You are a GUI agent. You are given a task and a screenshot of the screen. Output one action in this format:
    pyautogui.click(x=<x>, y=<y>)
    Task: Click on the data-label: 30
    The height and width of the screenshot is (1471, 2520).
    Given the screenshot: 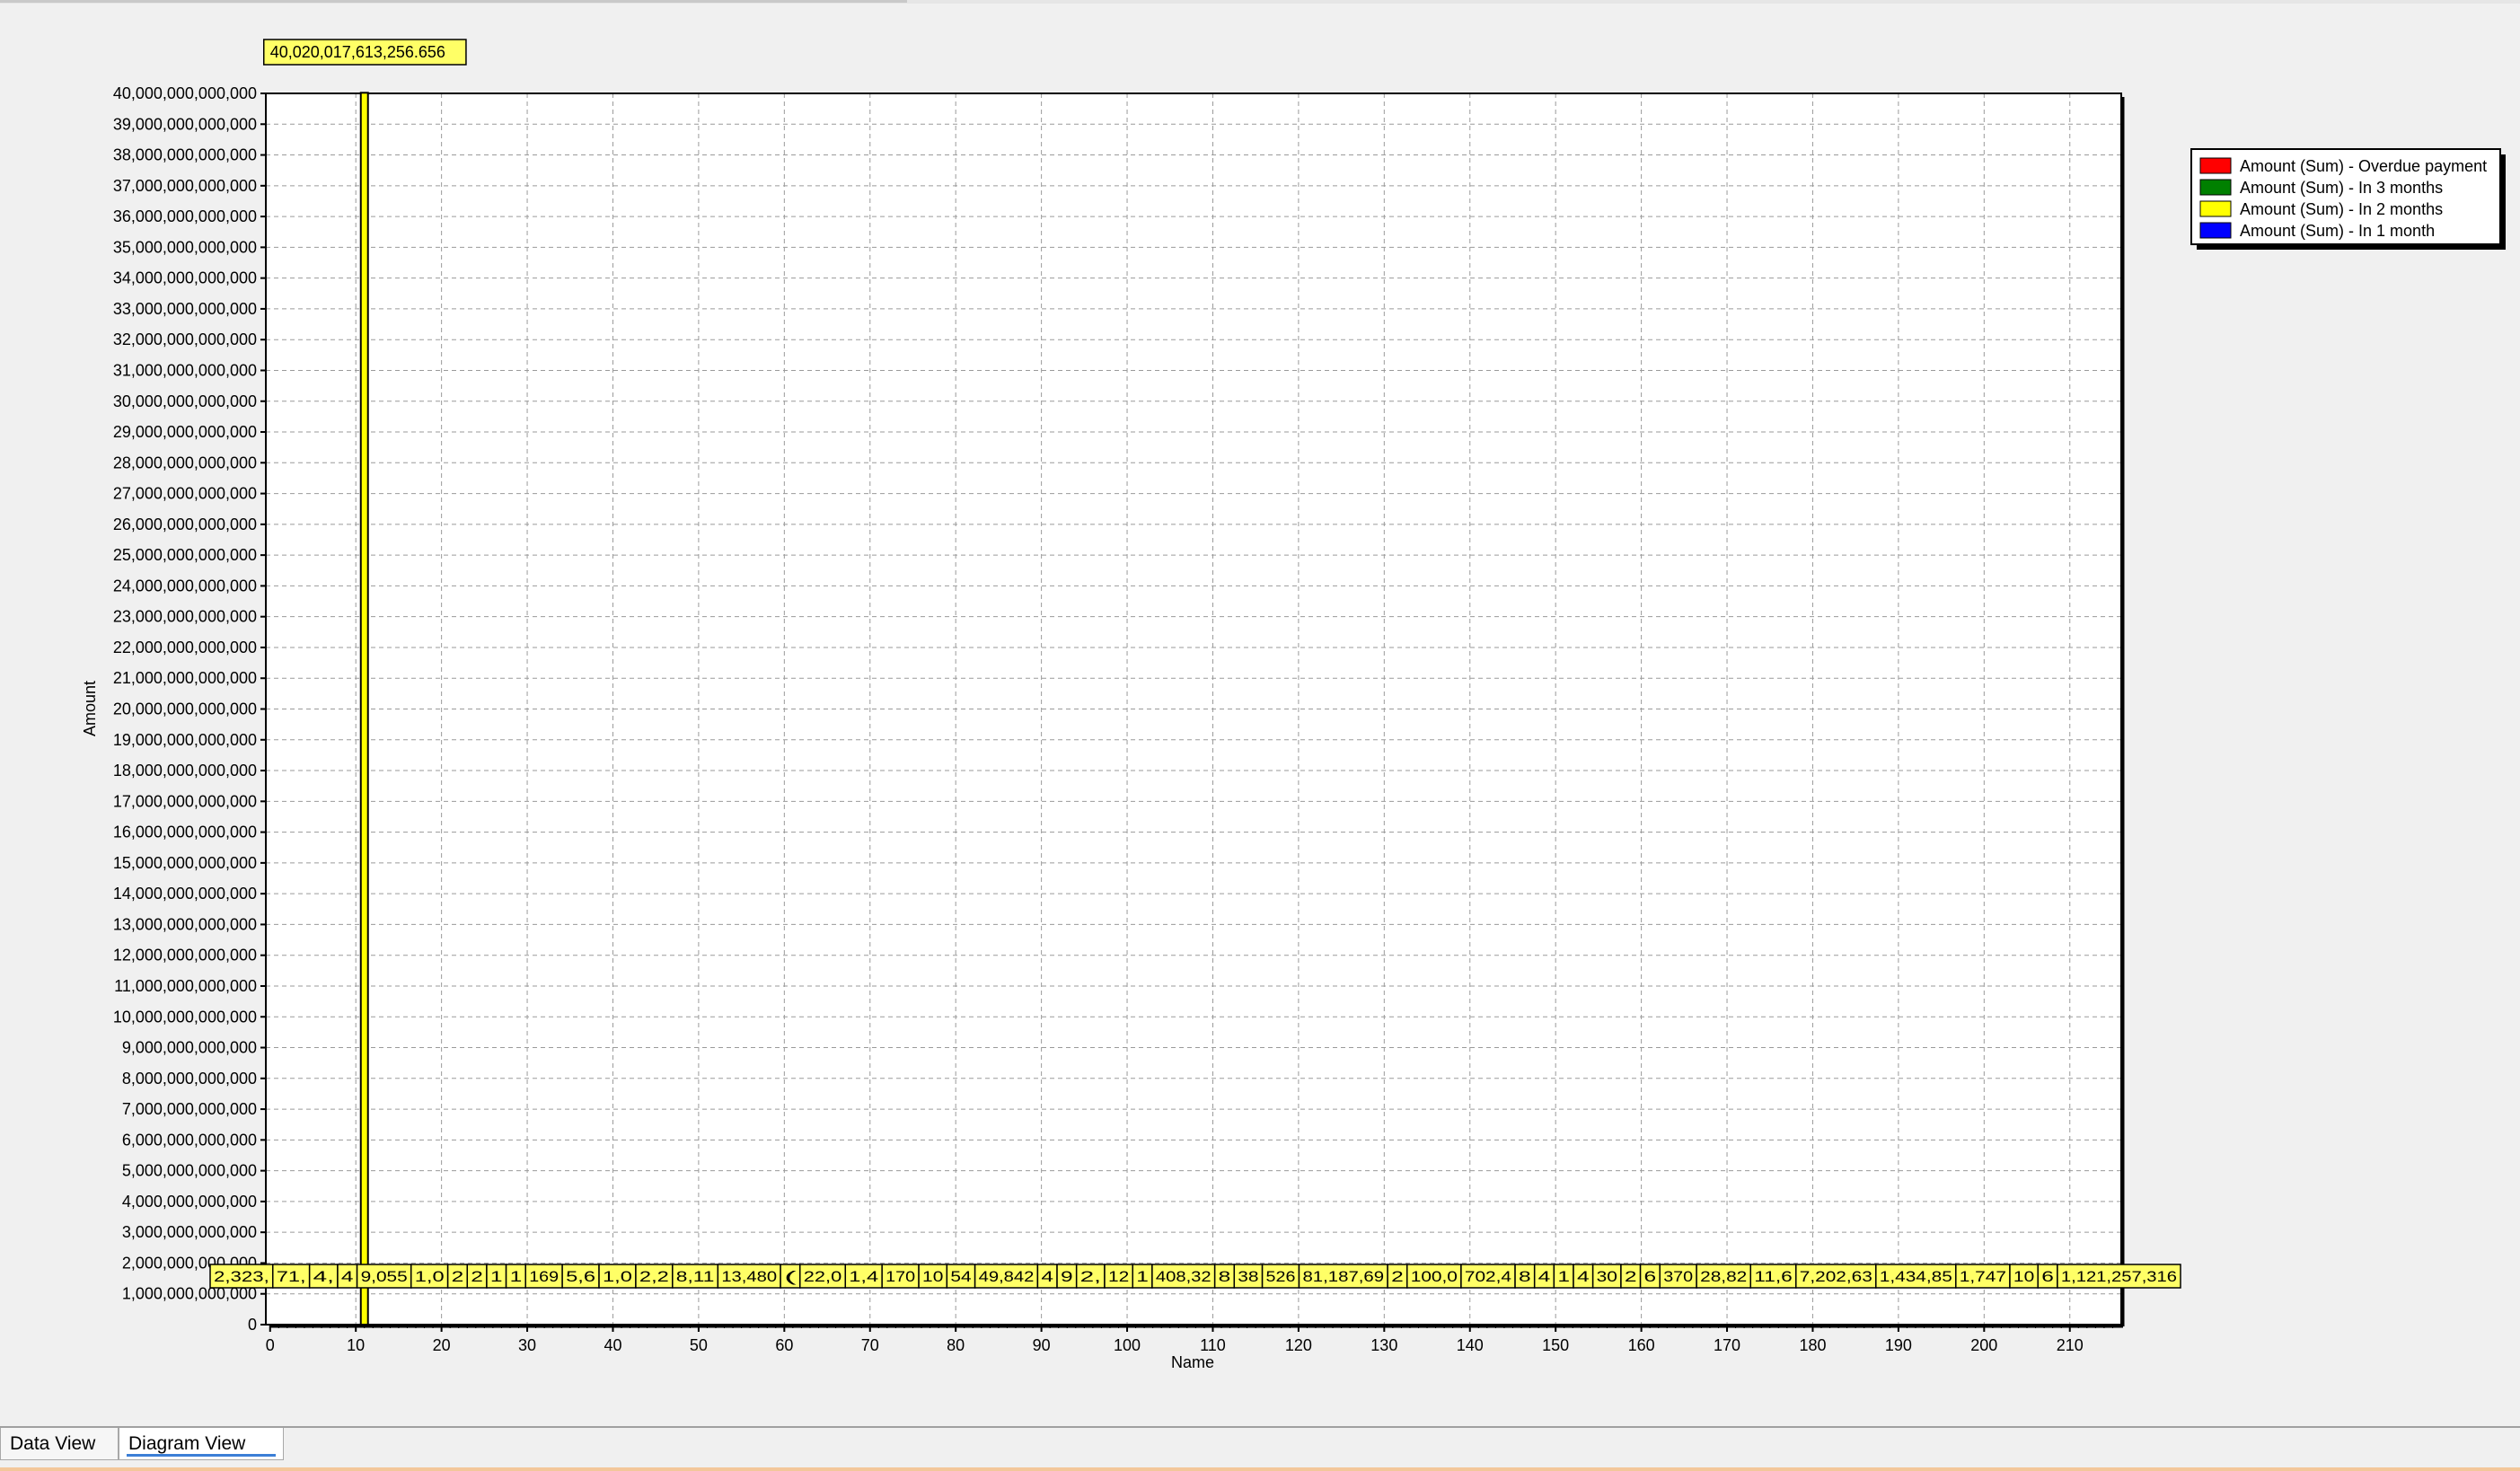 What is the action you would take?
    pyautogui.click(x=1607, y=1276)
    